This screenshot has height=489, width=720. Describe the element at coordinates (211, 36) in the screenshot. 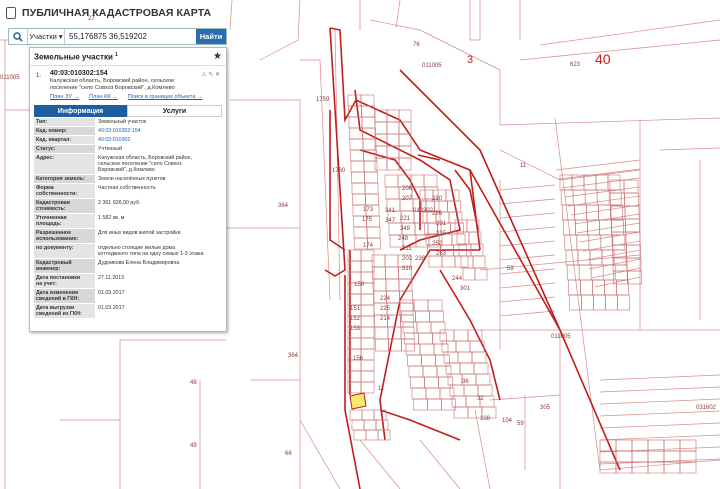

I see `search-button: Найти` at that location.